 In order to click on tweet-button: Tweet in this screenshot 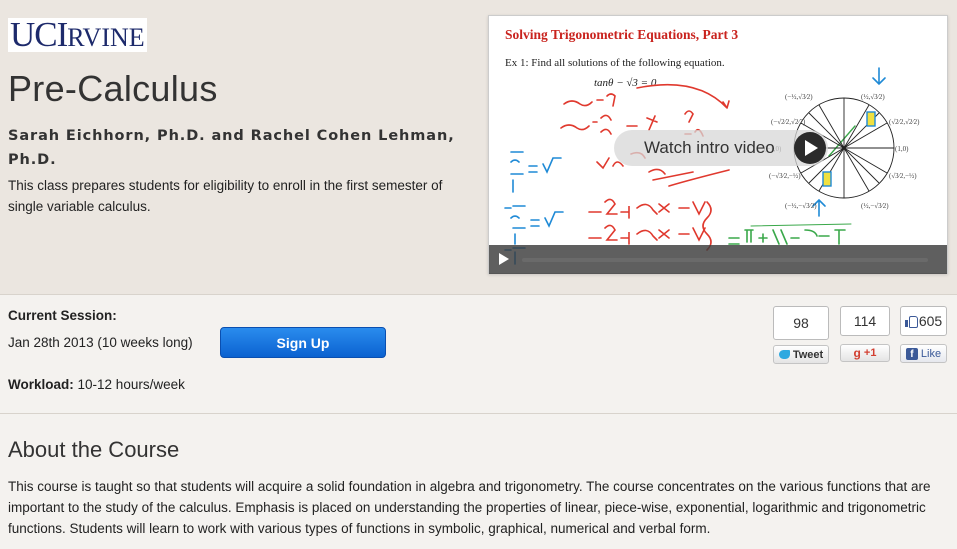, I will do `click(801, 354)`.